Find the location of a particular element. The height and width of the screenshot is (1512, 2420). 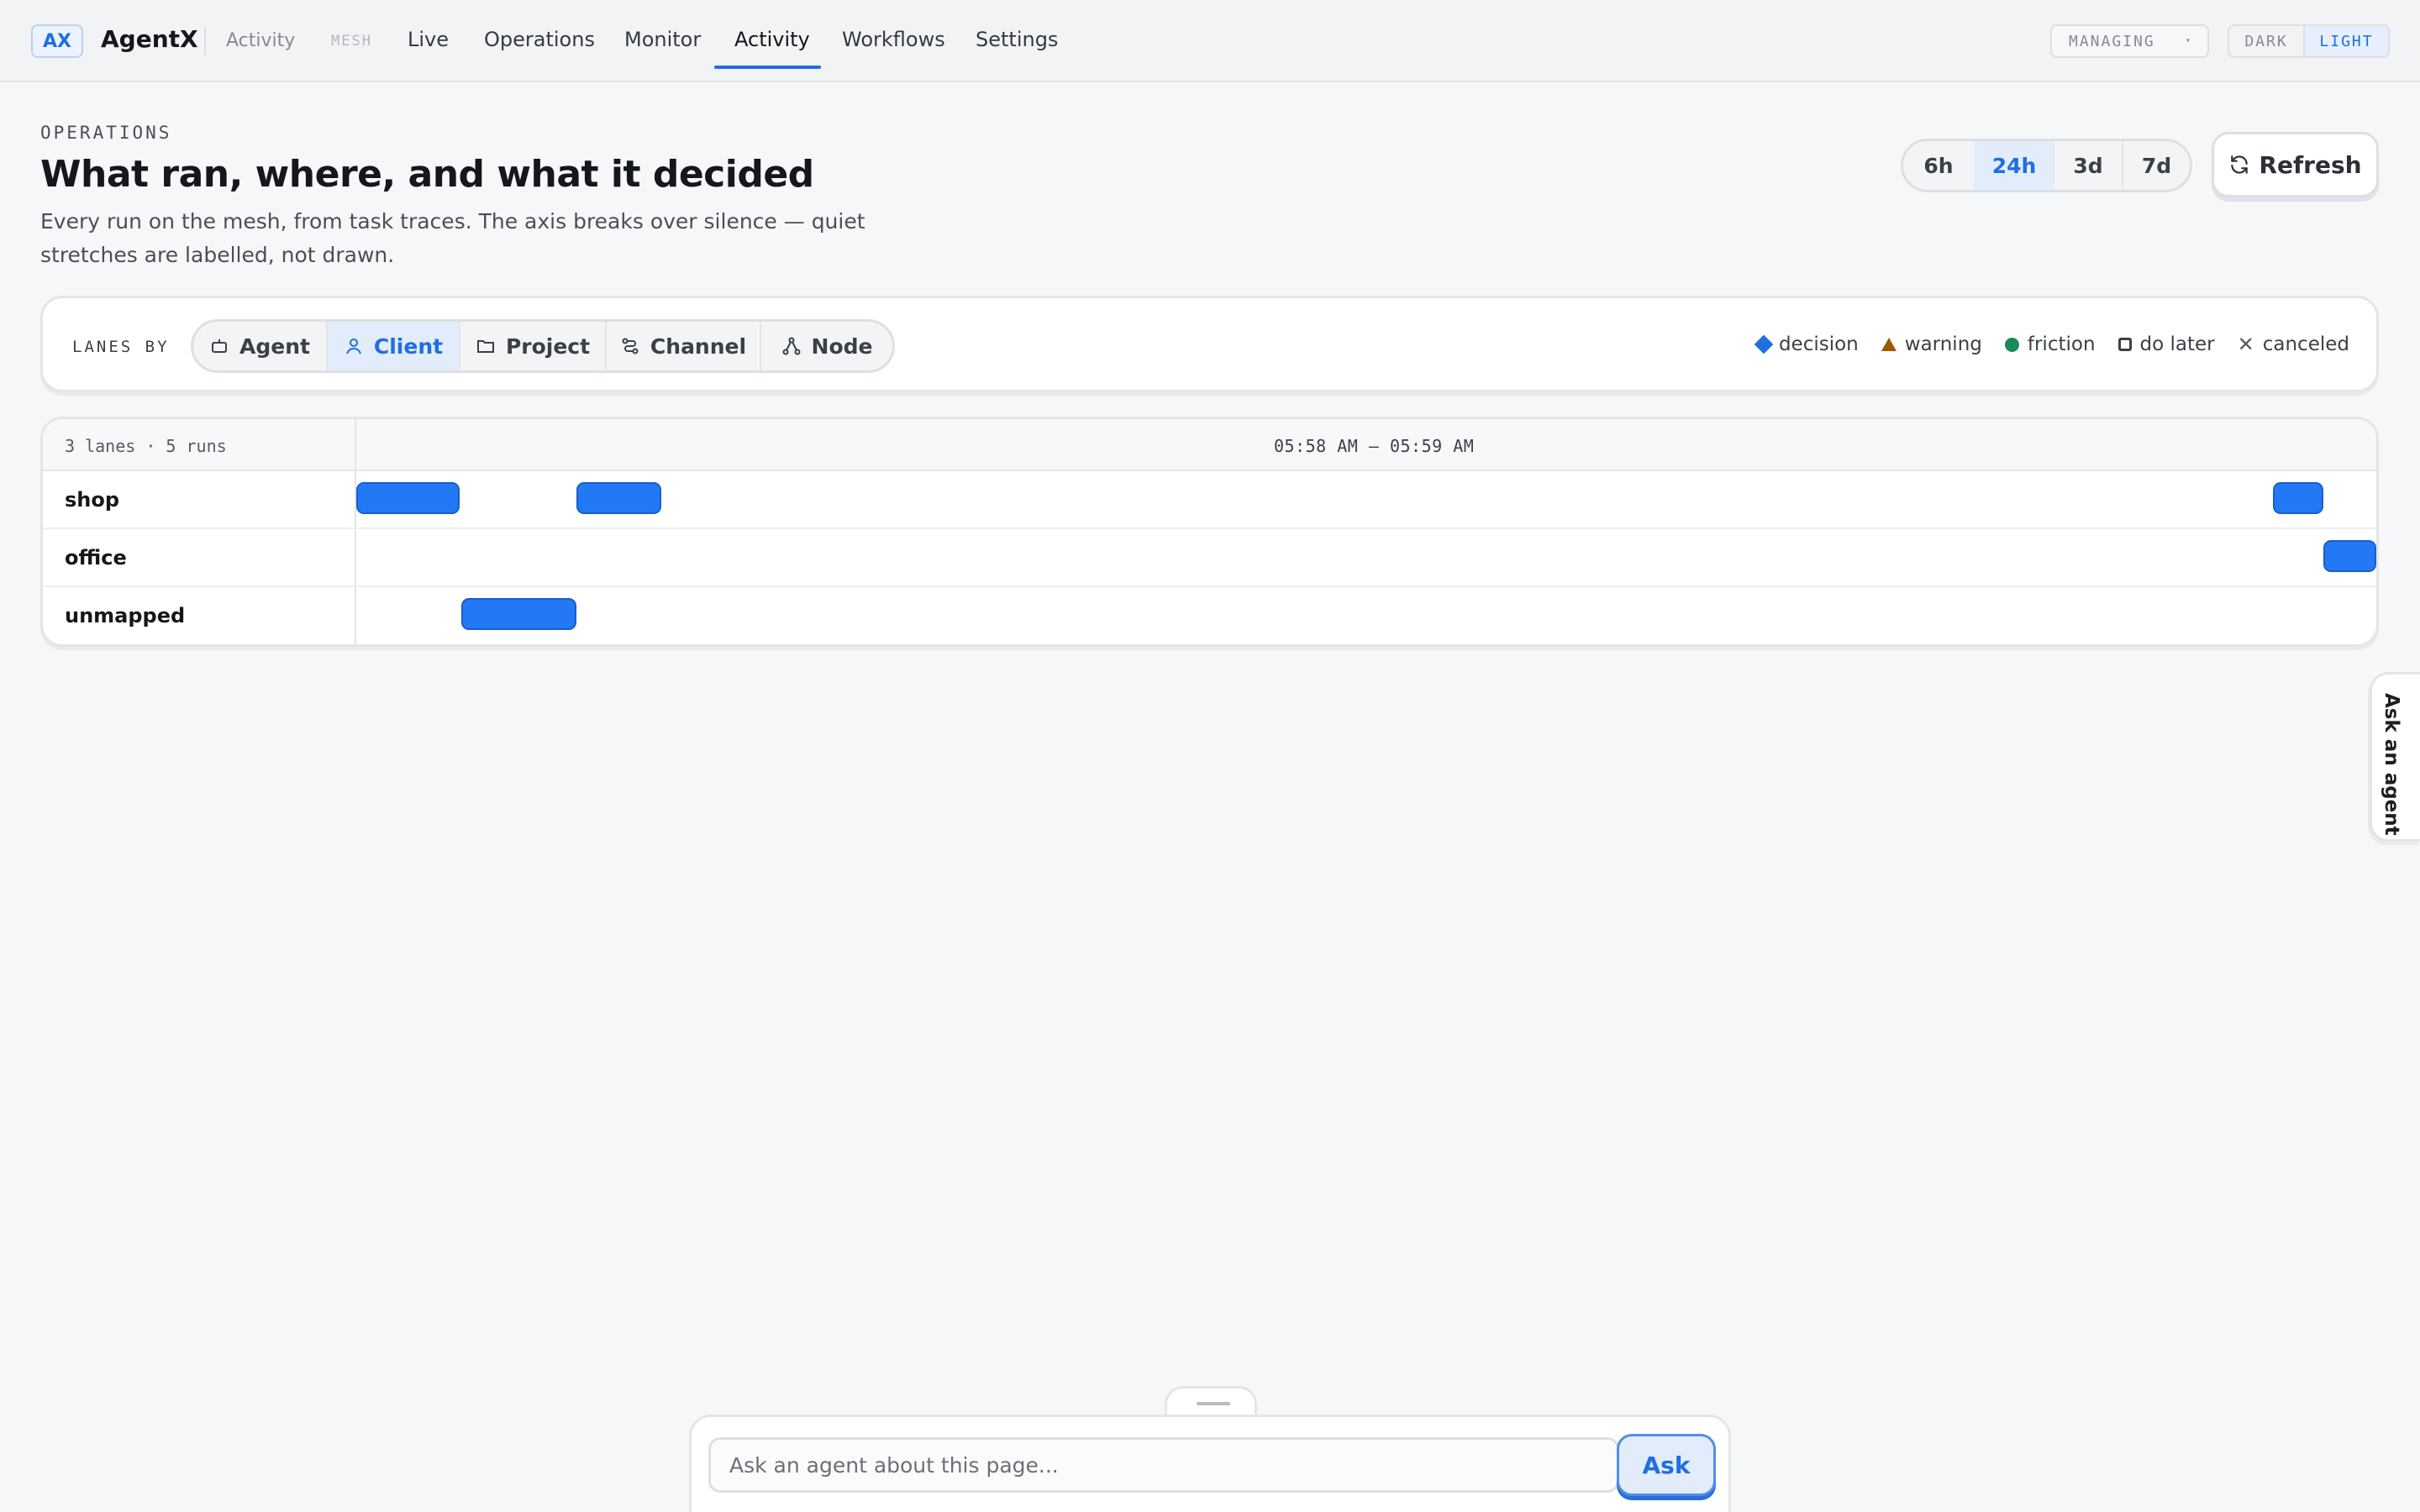

lanes-by-node: Node is located at coordinates (826, 346).